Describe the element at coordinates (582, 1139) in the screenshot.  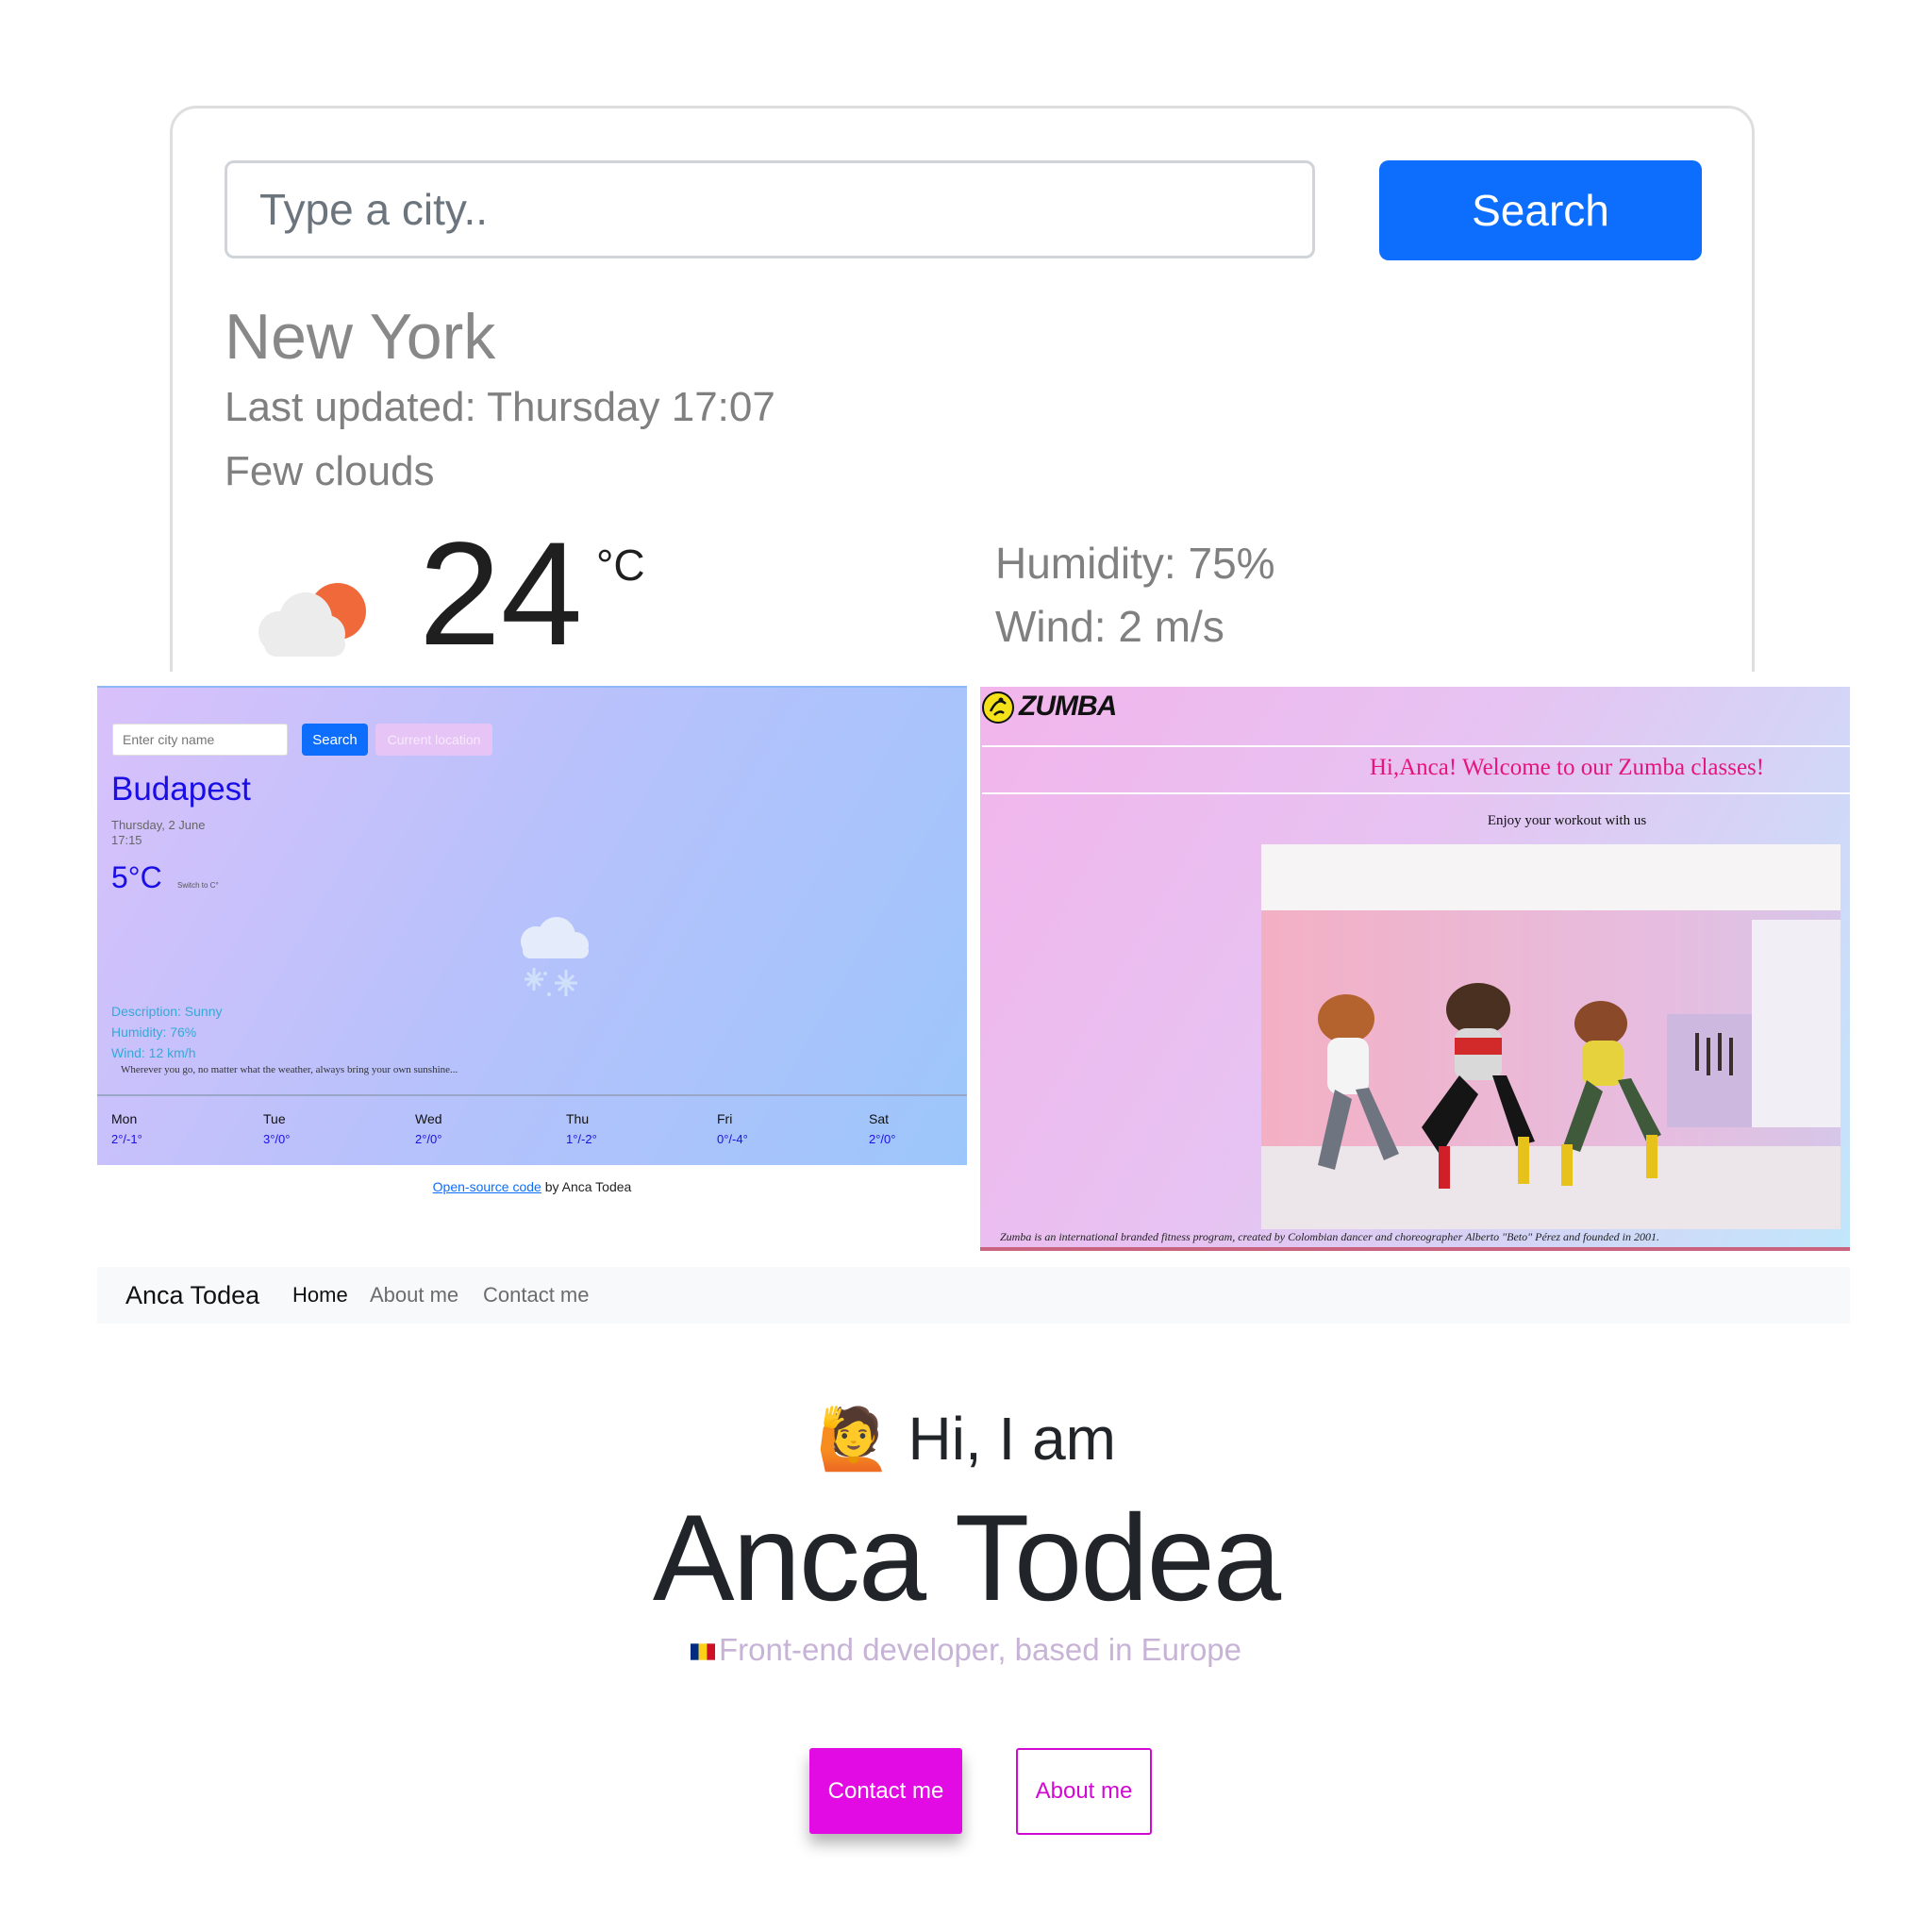
I see `forecast-temp: 1°/-2°` at that location.